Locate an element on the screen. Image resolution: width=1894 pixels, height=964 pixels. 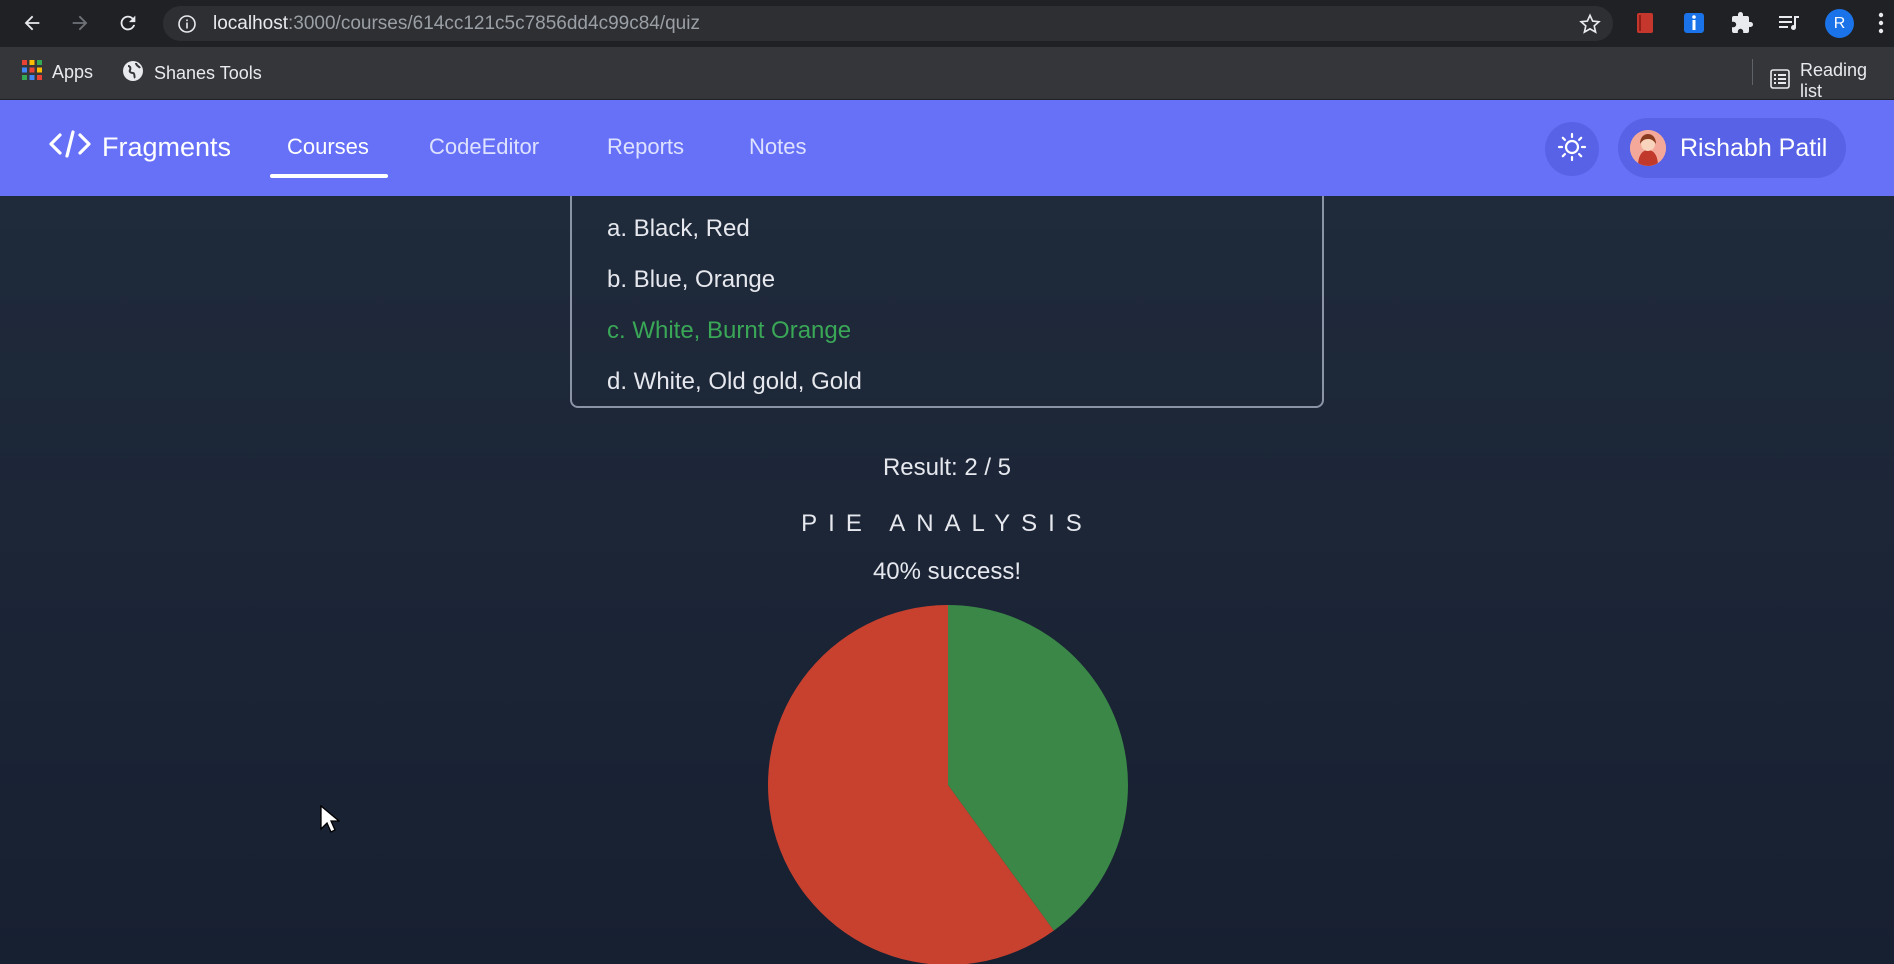
media-queue-icon is located at coordinates (1789, 23).